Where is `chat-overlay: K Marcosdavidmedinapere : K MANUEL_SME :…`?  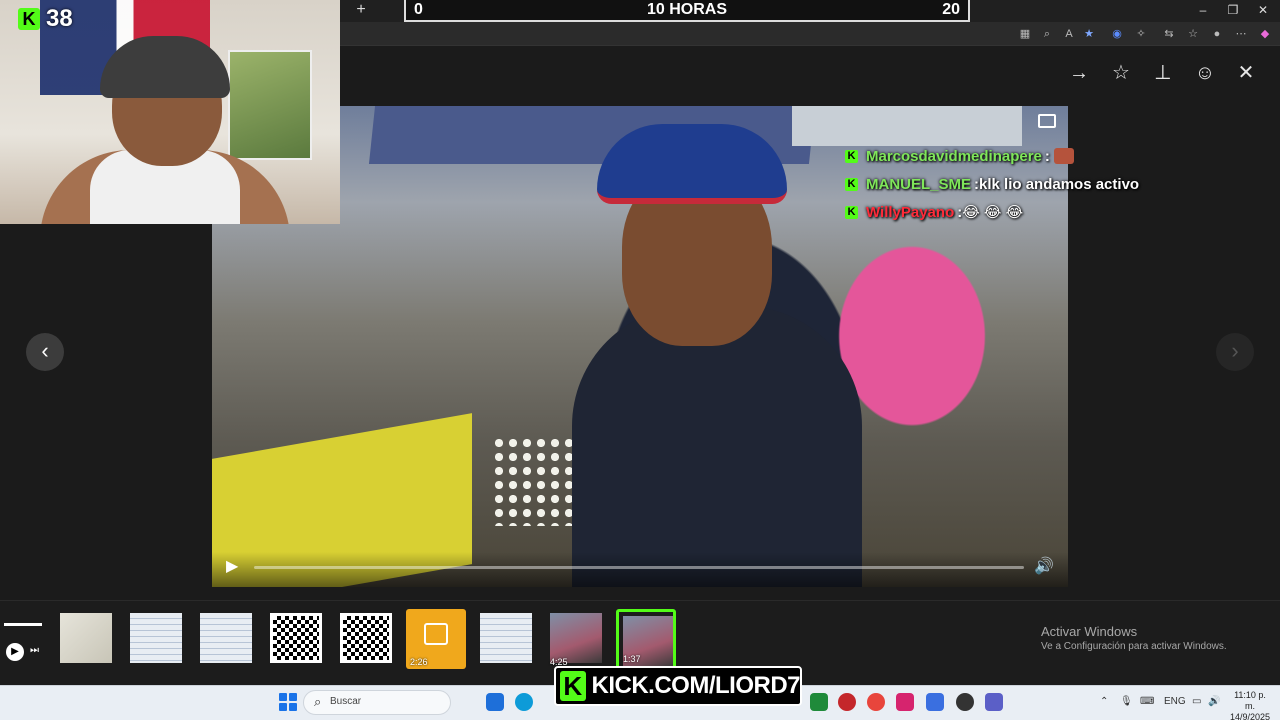
chat-overlay: K Marcosdavidmedinapere : K MANUEL_SME :… is located at coordinates (1010, 184).